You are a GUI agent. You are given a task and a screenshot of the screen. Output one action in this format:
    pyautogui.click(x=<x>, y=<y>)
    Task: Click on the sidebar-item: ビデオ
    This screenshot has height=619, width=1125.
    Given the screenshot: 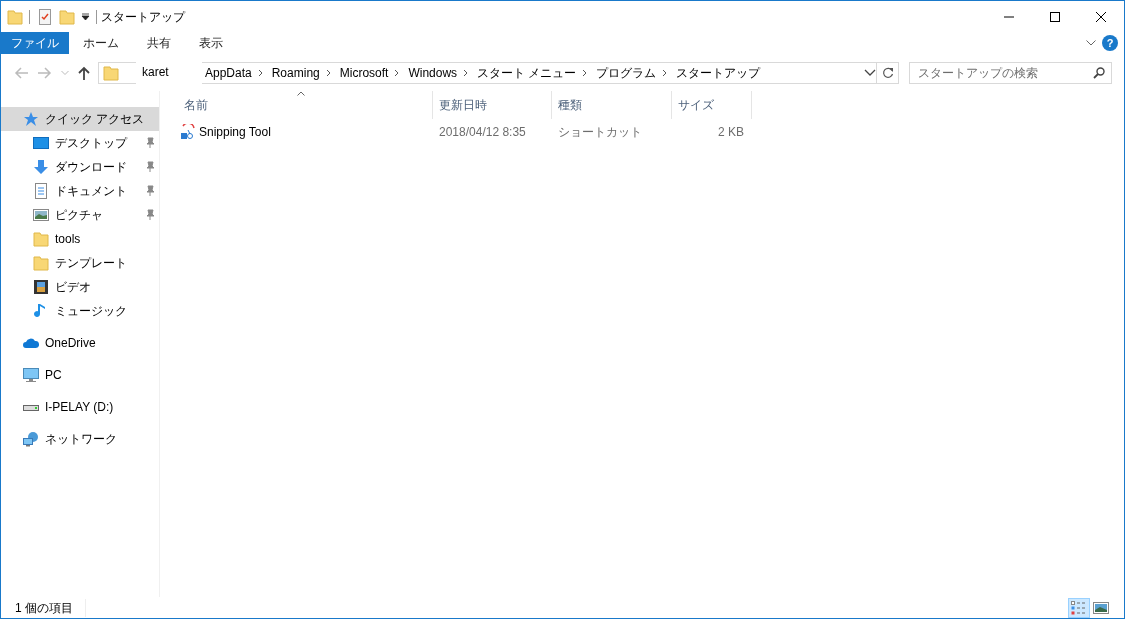 What is the action you would take?
    pyautogui.click(x=80, y=287)
    